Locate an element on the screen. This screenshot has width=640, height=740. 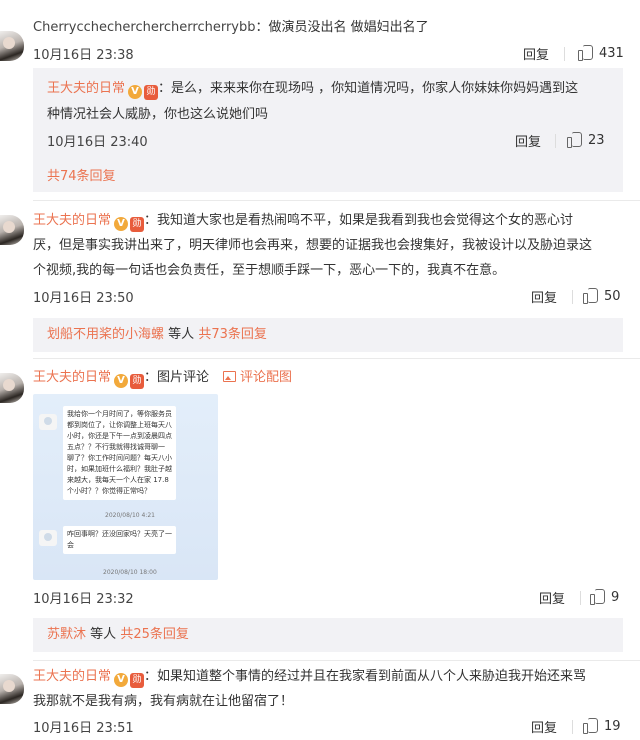
like-button: 431 is located at coordinates (601, 52).